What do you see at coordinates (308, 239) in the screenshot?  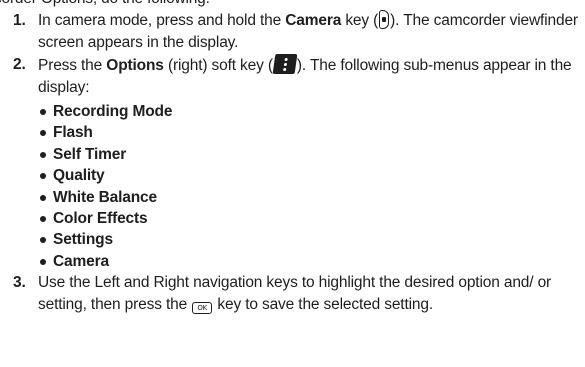 I see `list-item: Settings` at bounding box center [308, 239].